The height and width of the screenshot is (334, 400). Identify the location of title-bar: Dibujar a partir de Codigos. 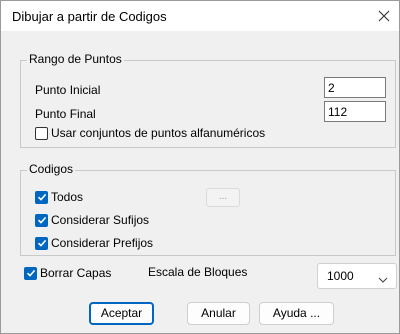
(200, 16).